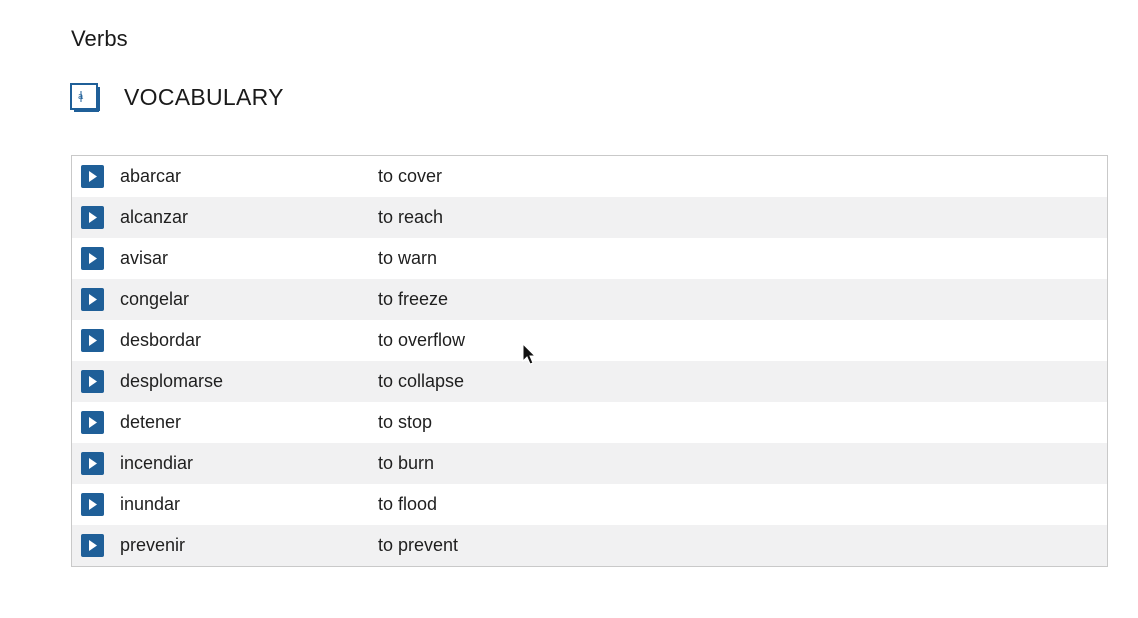 Image resolution: width=1138 pixels, height=618 pixels. What do you see at coordinates (589, 422) in the screenshot?
I see `vocab-row-detener: detener to stop` at bounding box center [589, 422].